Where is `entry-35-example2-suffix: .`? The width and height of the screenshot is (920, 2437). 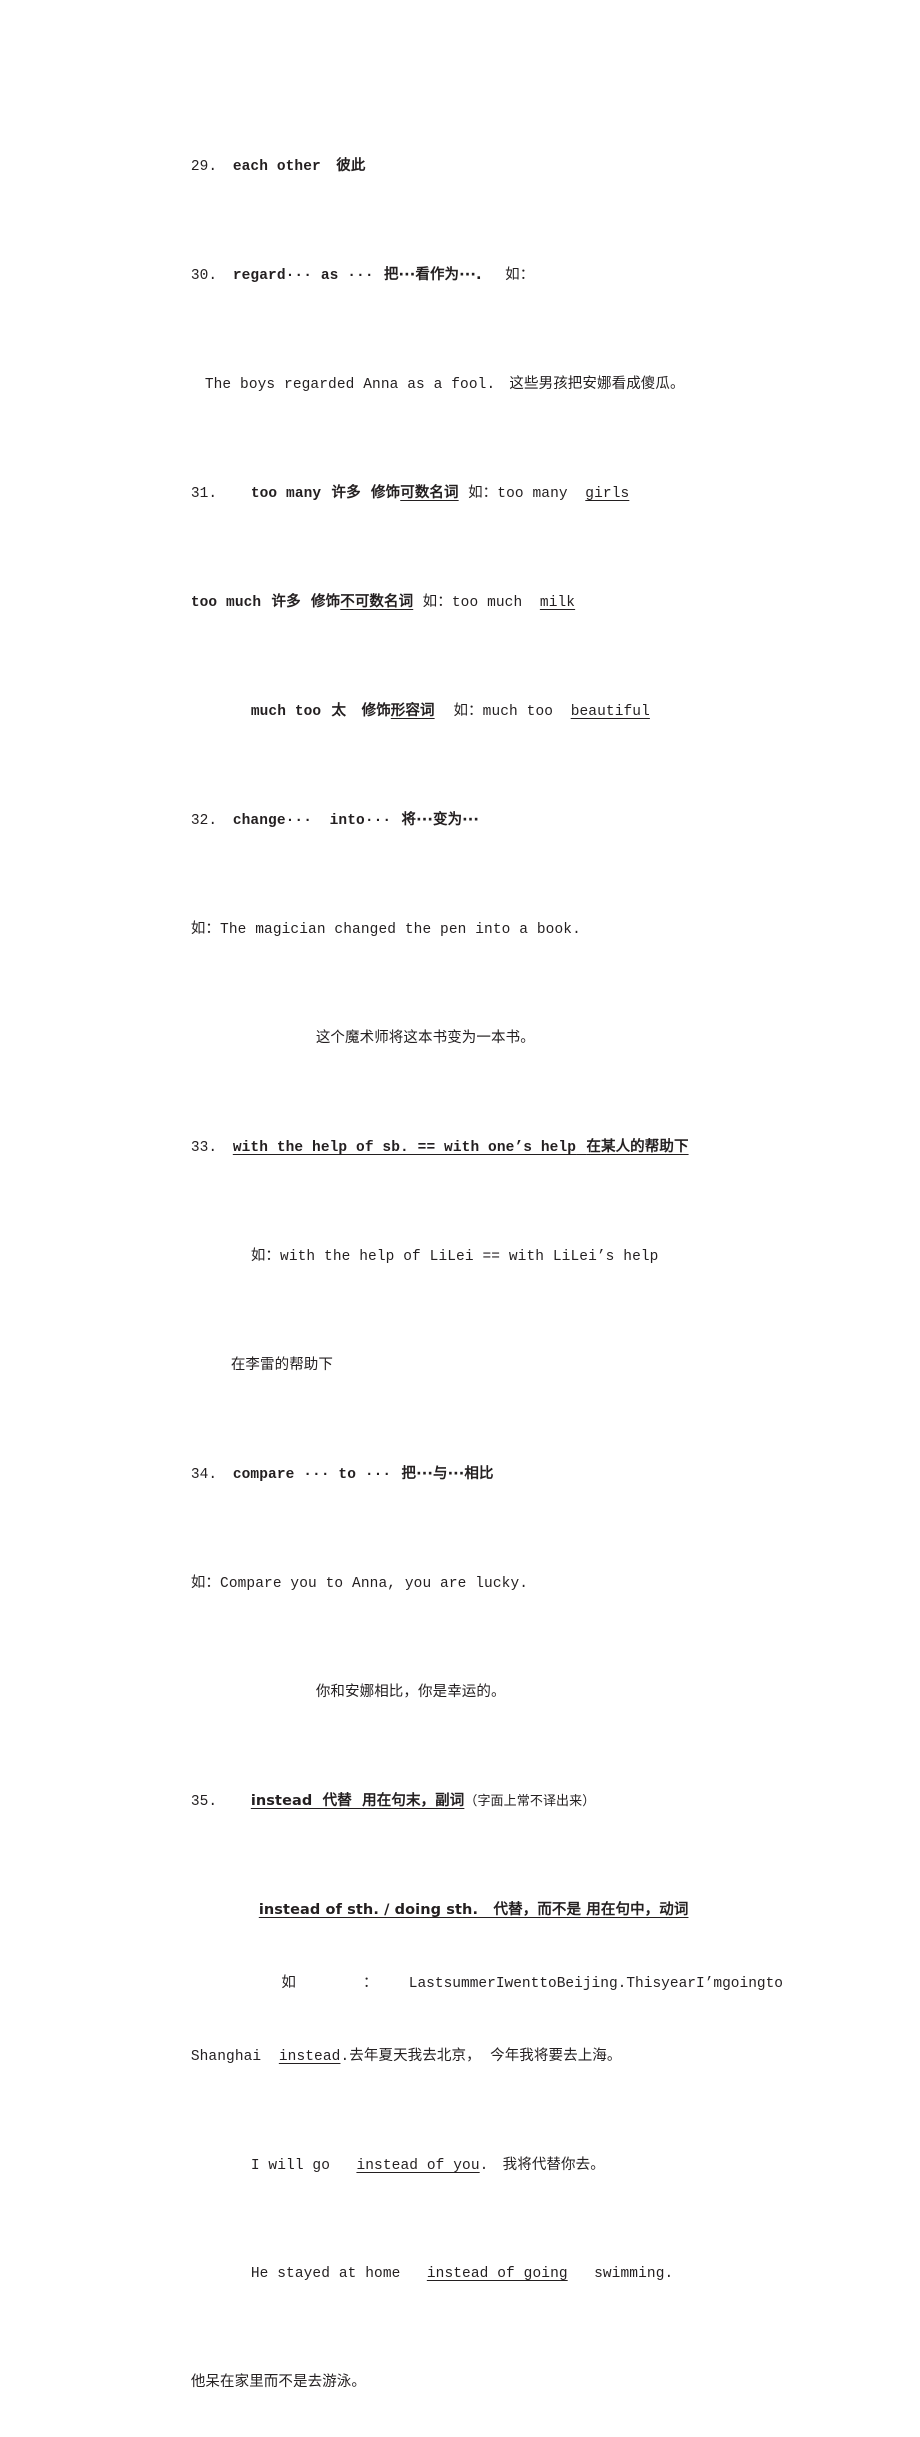
entry-35-example2-suffix: . is located at coordinates (484, 2166).